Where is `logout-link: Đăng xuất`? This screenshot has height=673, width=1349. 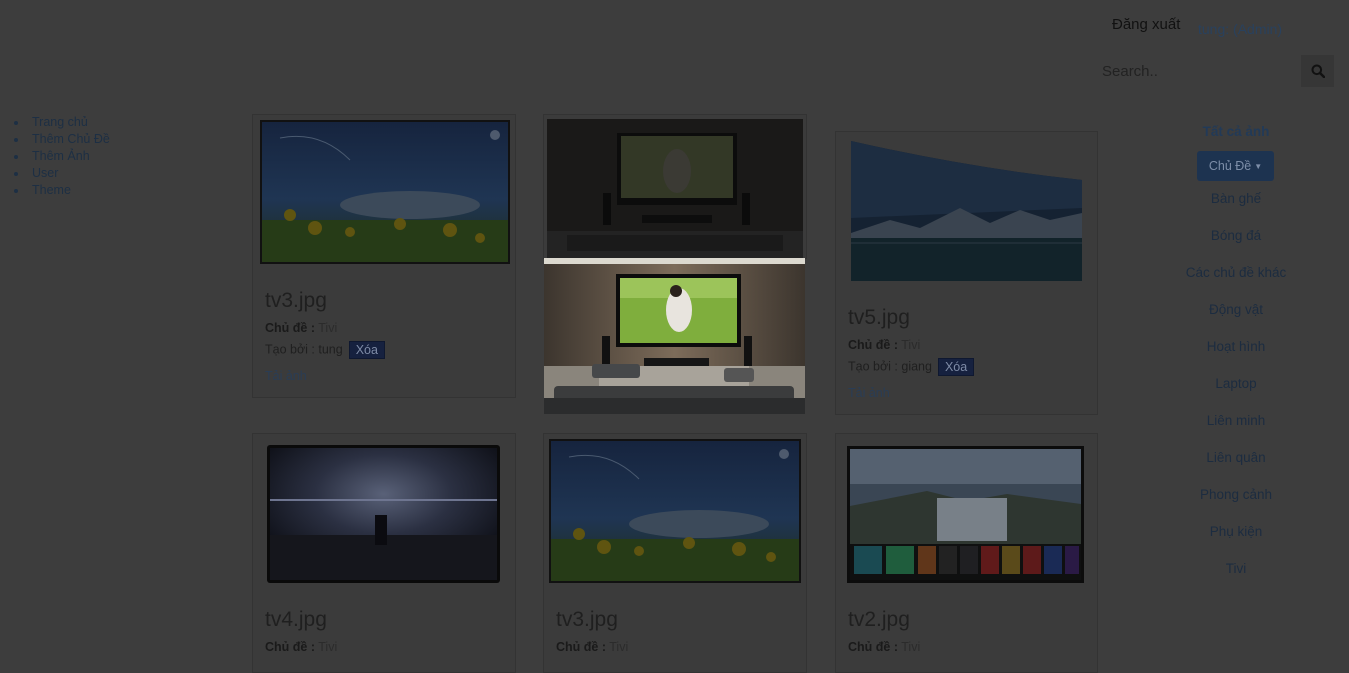
logout-link: Đăng xuất is located at coordinates (1146, 24).